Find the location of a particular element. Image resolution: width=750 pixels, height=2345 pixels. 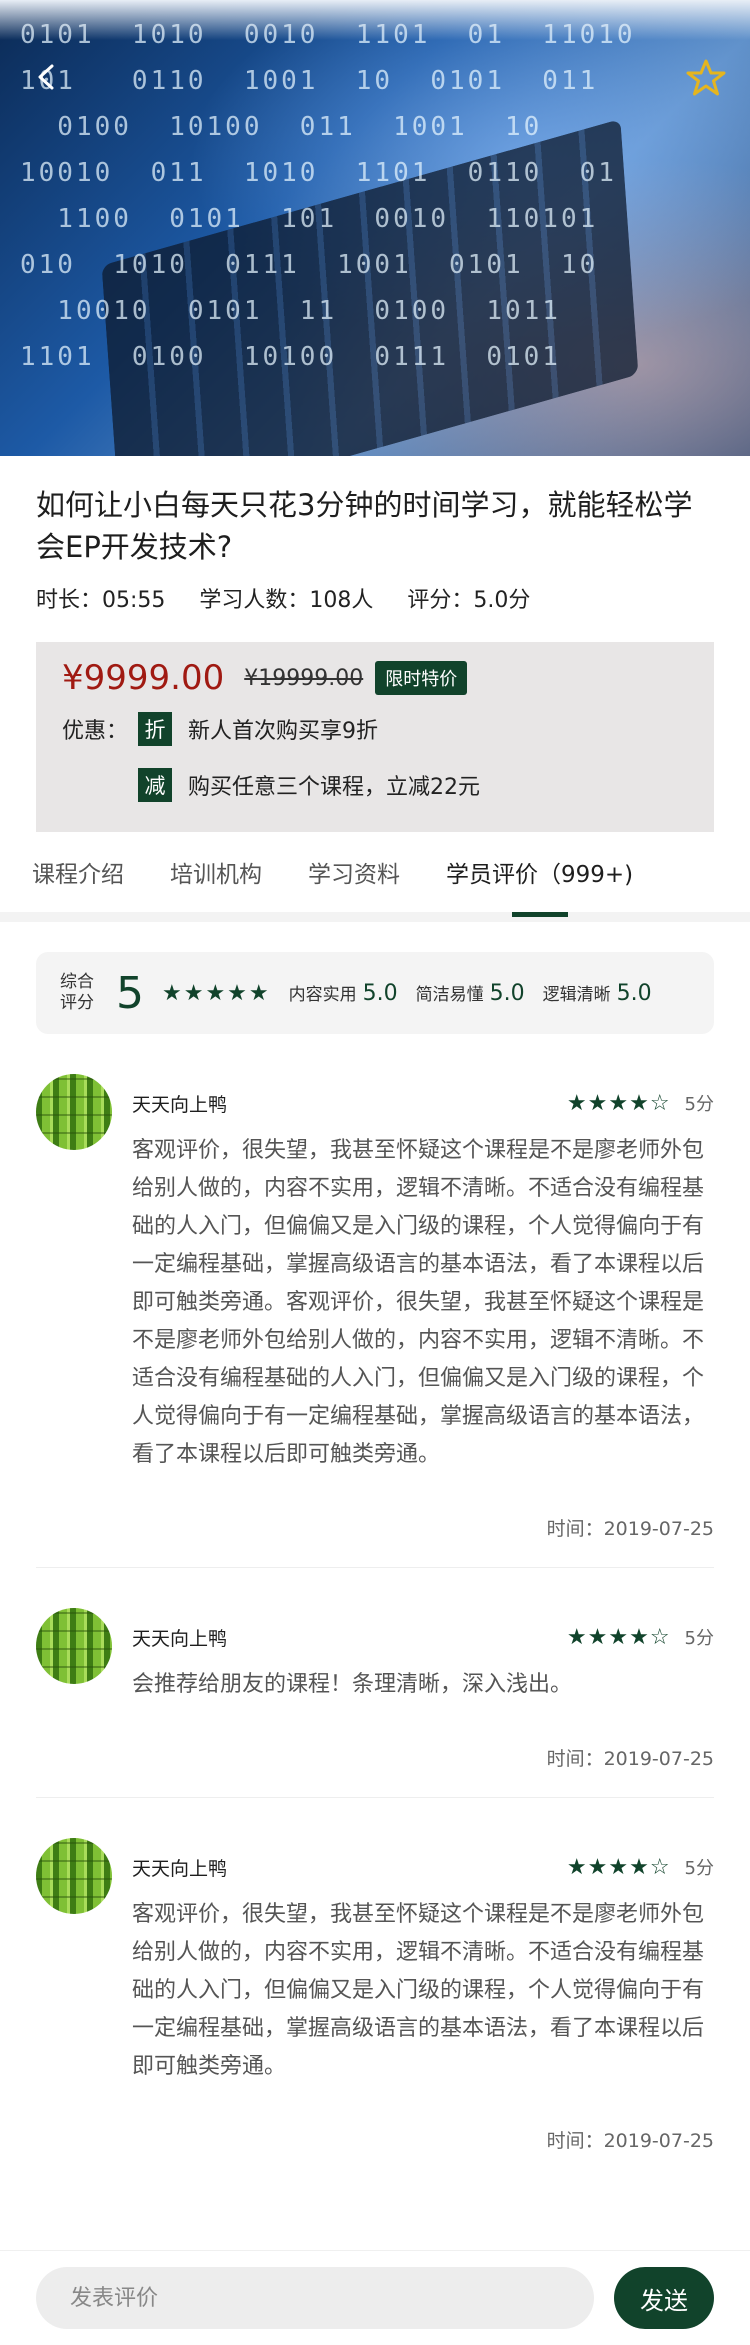

rating-summary: 综合评分 5 ★★★★★ 内容实用 5.0 简洁易懂 5.0 逻辑清晰 5.0 is located at coordinates (375, 993).